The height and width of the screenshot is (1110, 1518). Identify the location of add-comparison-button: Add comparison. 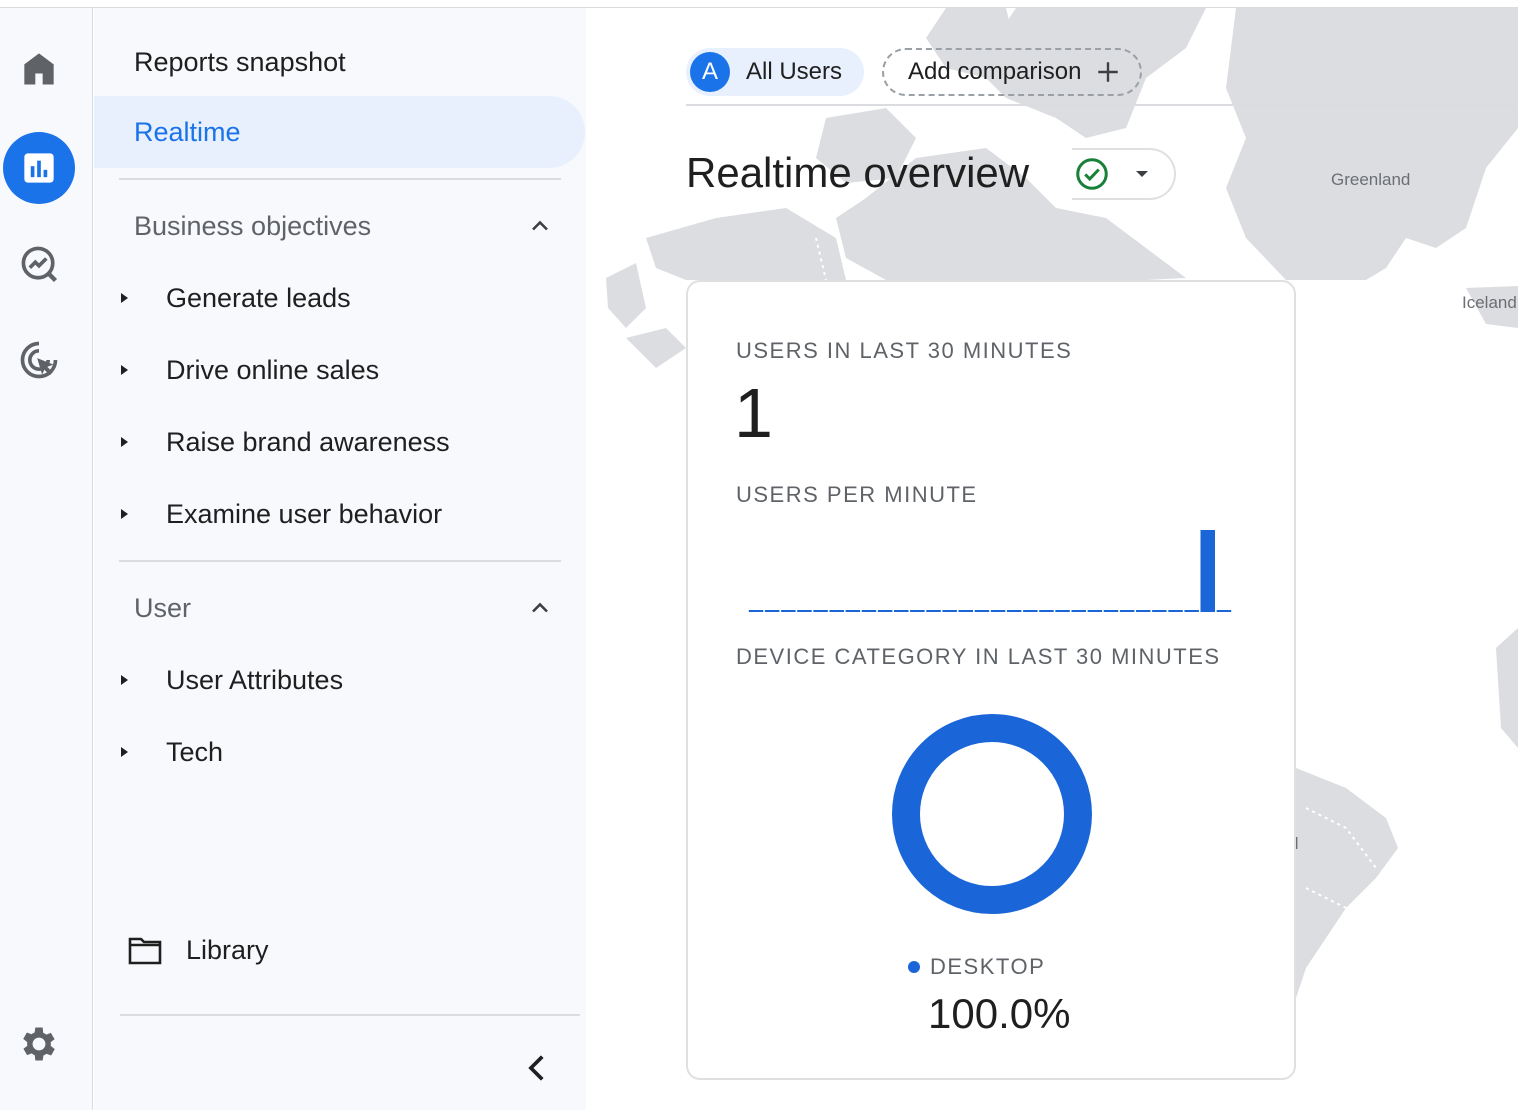
(1012, 72).